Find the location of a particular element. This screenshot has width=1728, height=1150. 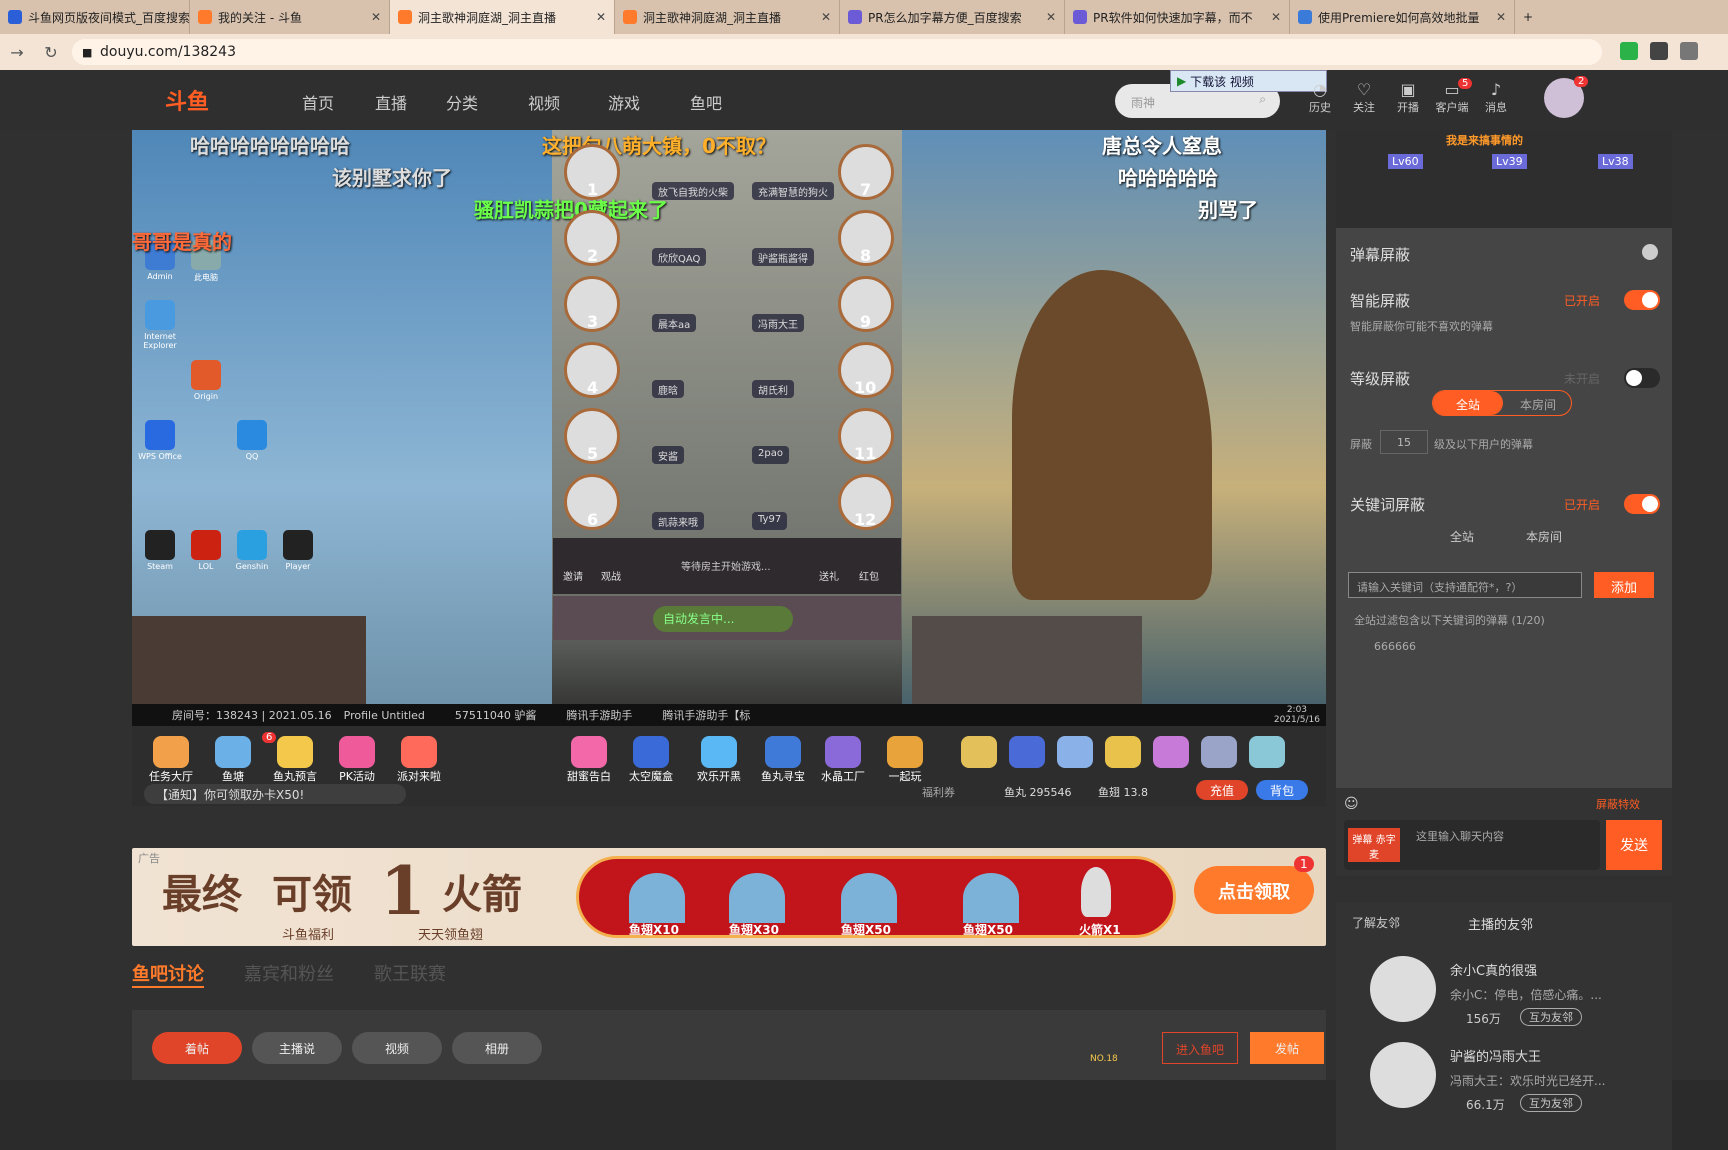

redpack-button: 红包 is located at coordinates (869, 575).